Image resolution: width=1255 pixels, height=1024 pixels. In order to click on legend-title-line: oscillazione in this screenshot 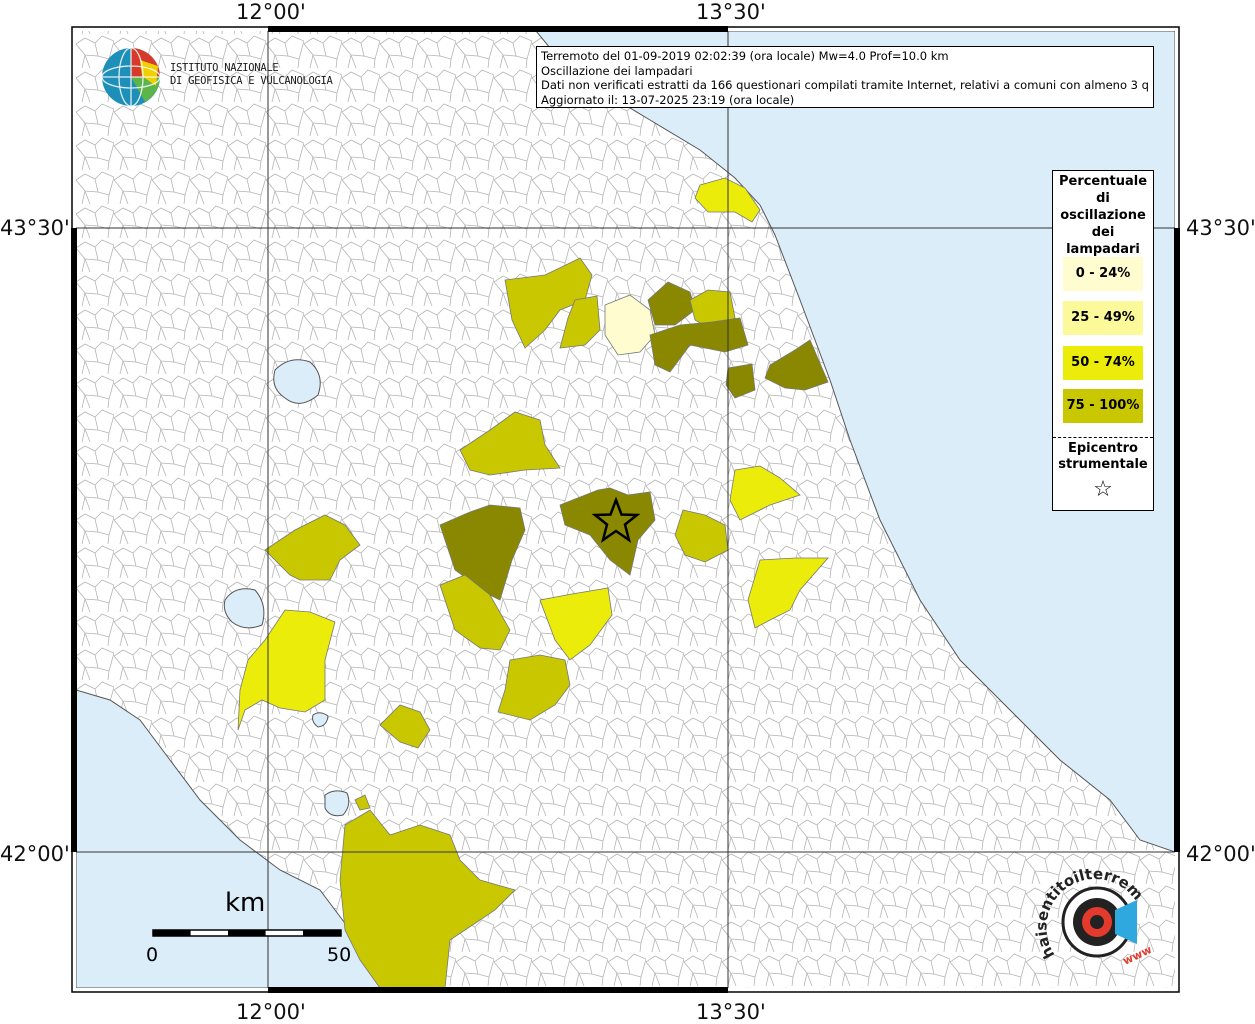, I will do `click(1103, 215)`.